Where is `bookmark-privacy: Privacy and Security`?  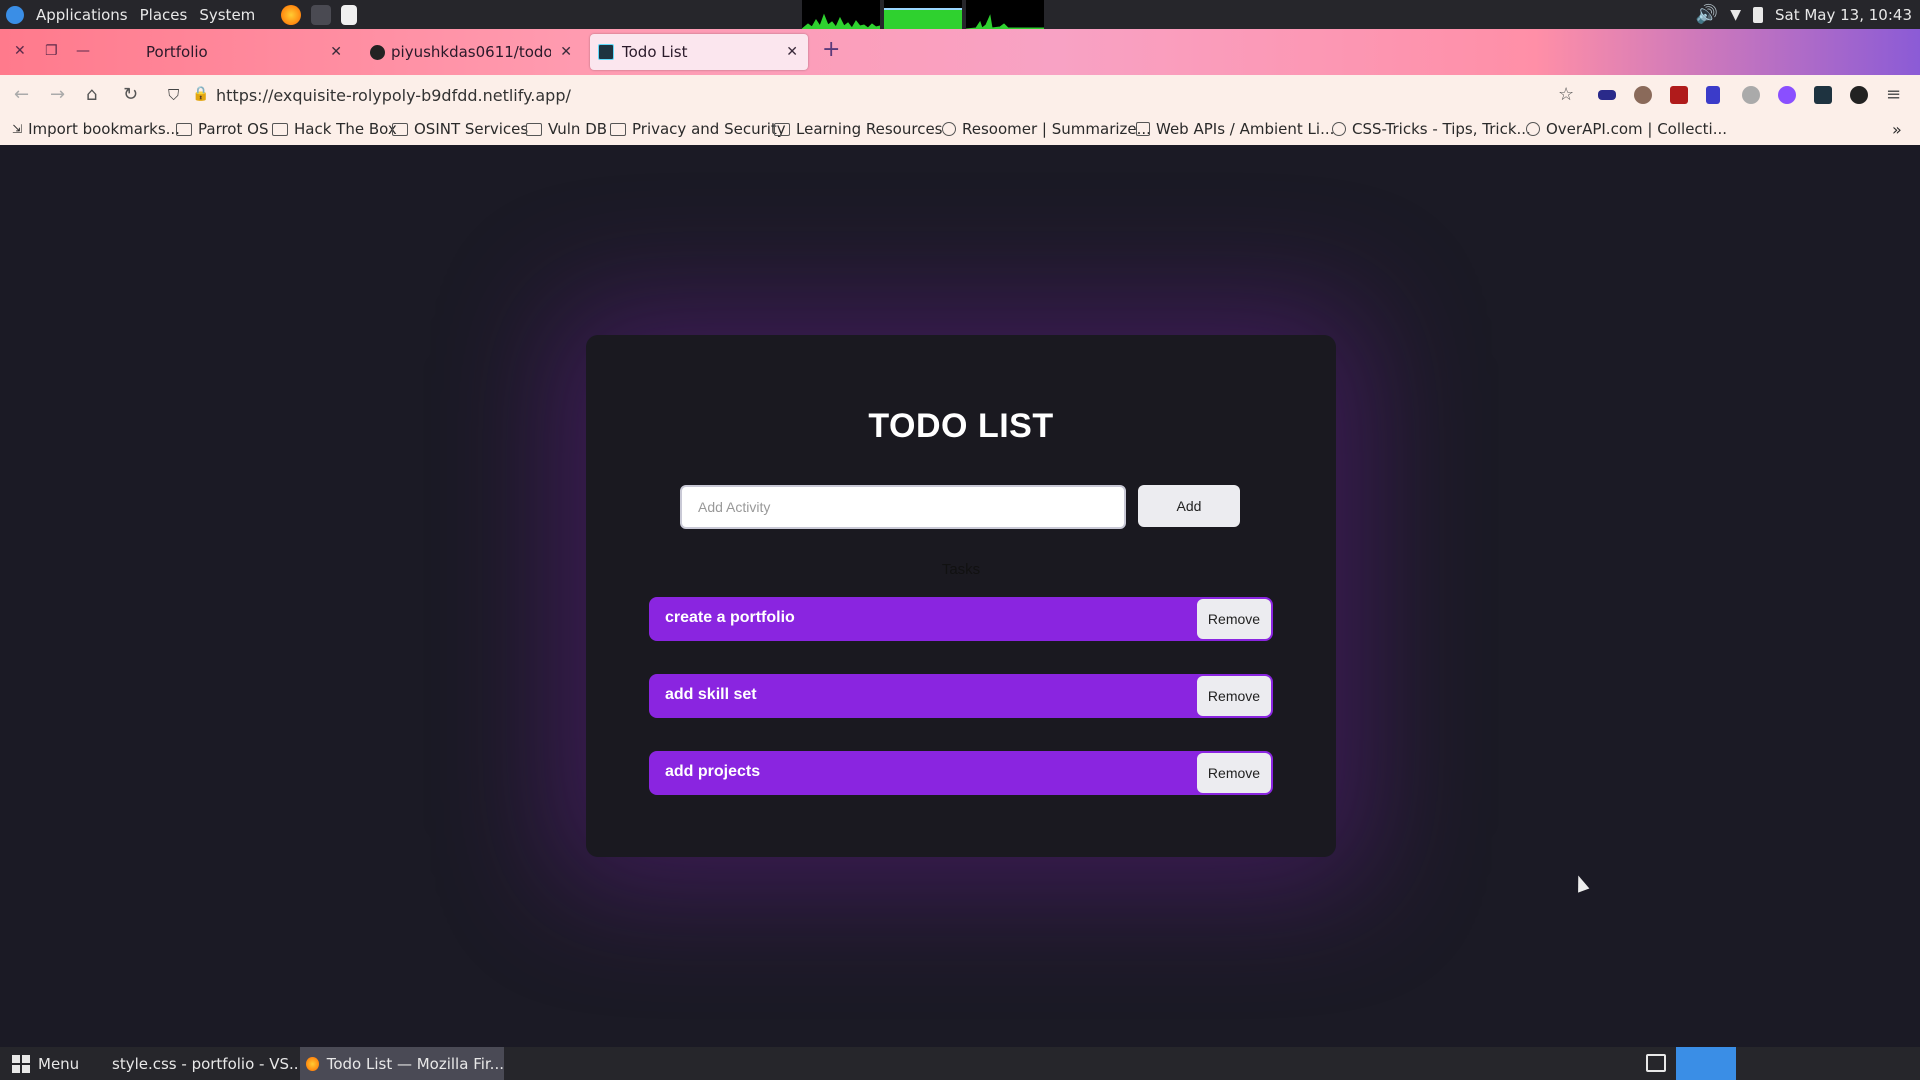 bookmark-privacy: Privacy and Security is located at coordinates (698, 129).